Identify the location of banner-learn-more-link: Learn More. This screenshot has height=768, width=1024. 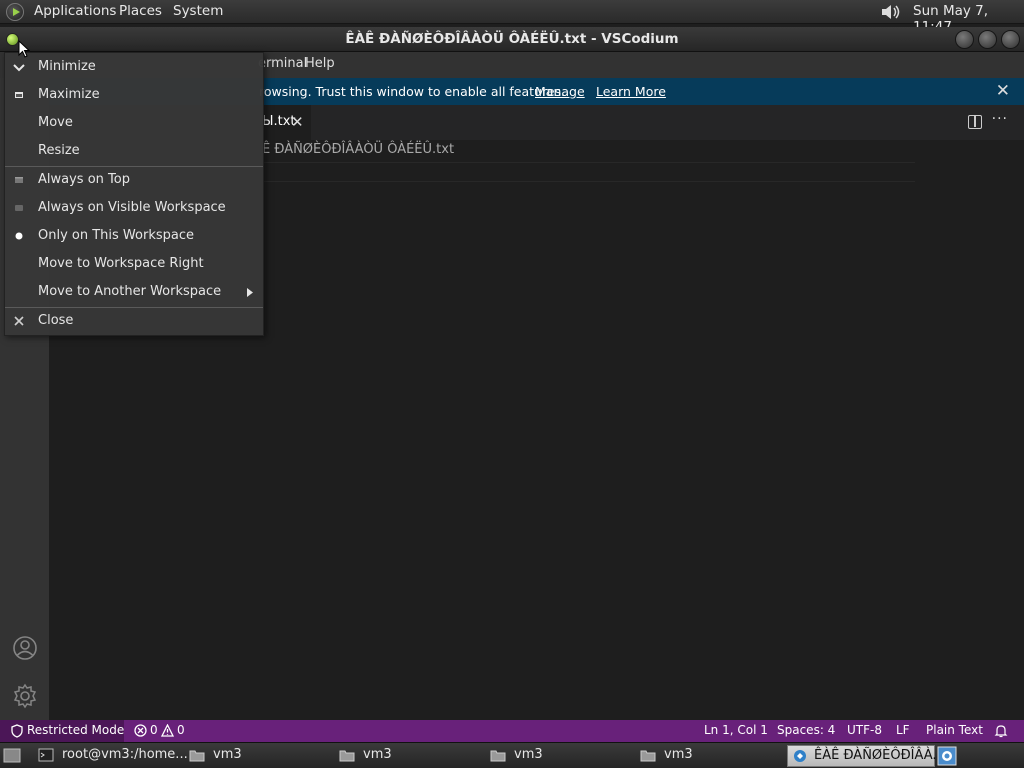
(631, 91).